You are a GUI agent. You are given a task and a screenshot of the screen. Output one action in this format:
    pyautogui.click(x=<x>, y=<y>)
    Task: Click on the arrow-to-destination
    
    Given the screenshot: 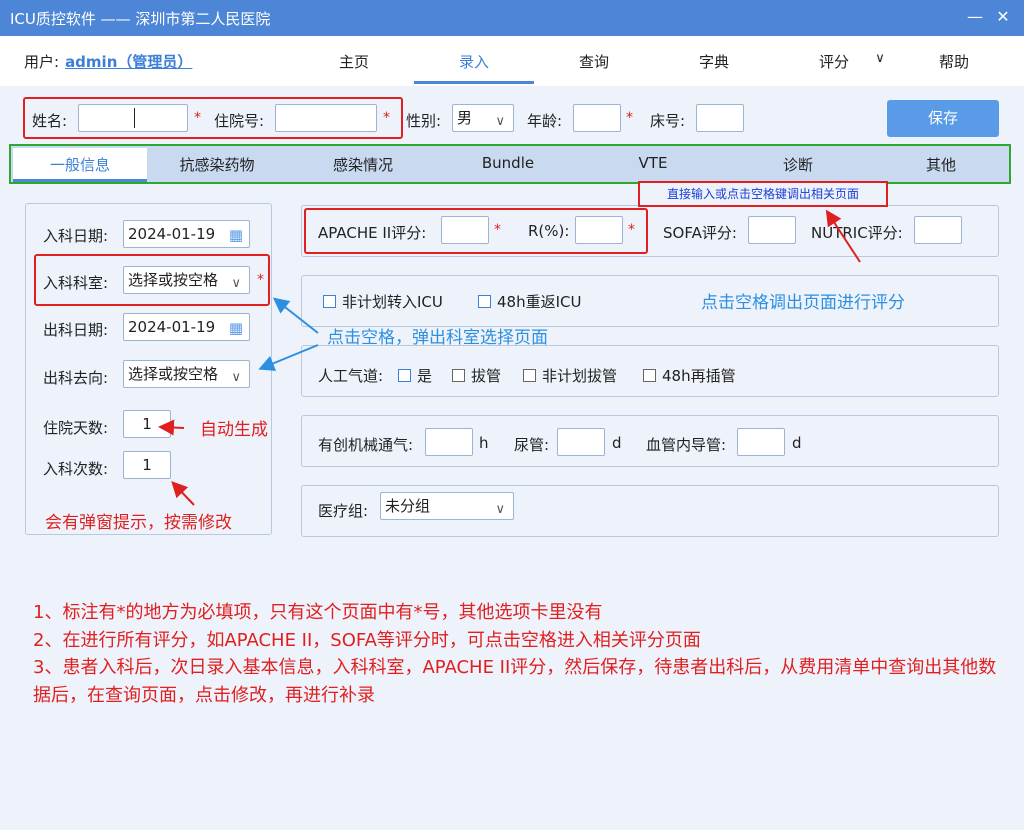 What is the action you would take?
    pyautogui.click(x=288, y=357)
    